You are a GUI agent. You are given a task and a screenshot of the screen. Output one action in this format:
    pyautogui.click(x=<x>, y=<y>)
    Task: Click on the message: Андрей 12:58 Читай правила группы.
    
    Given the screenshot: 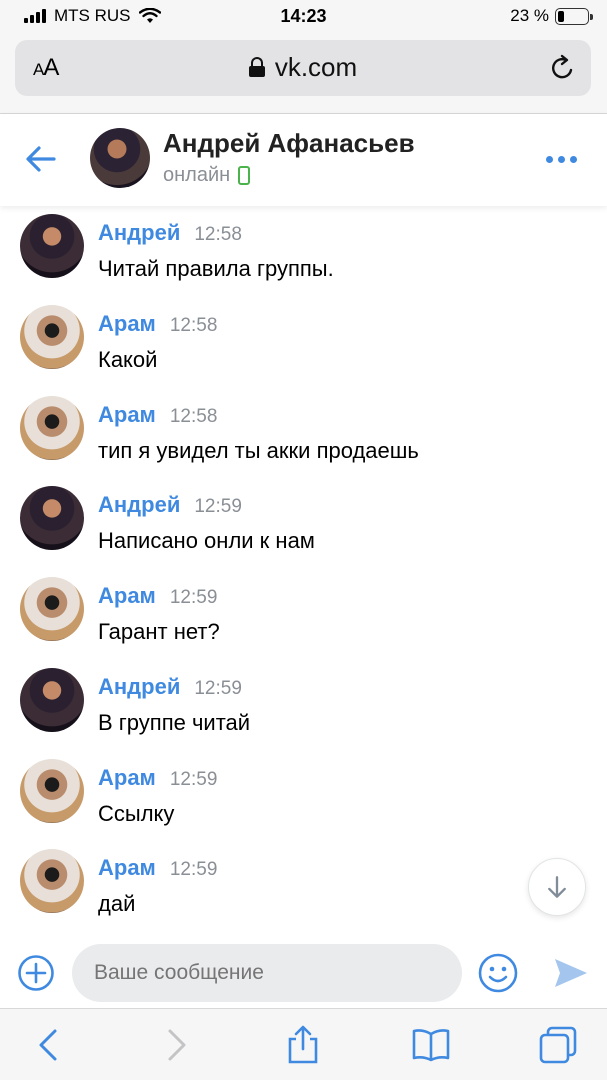 What is the action you would take?
    pyautogui.click(x=303, y=257)
    